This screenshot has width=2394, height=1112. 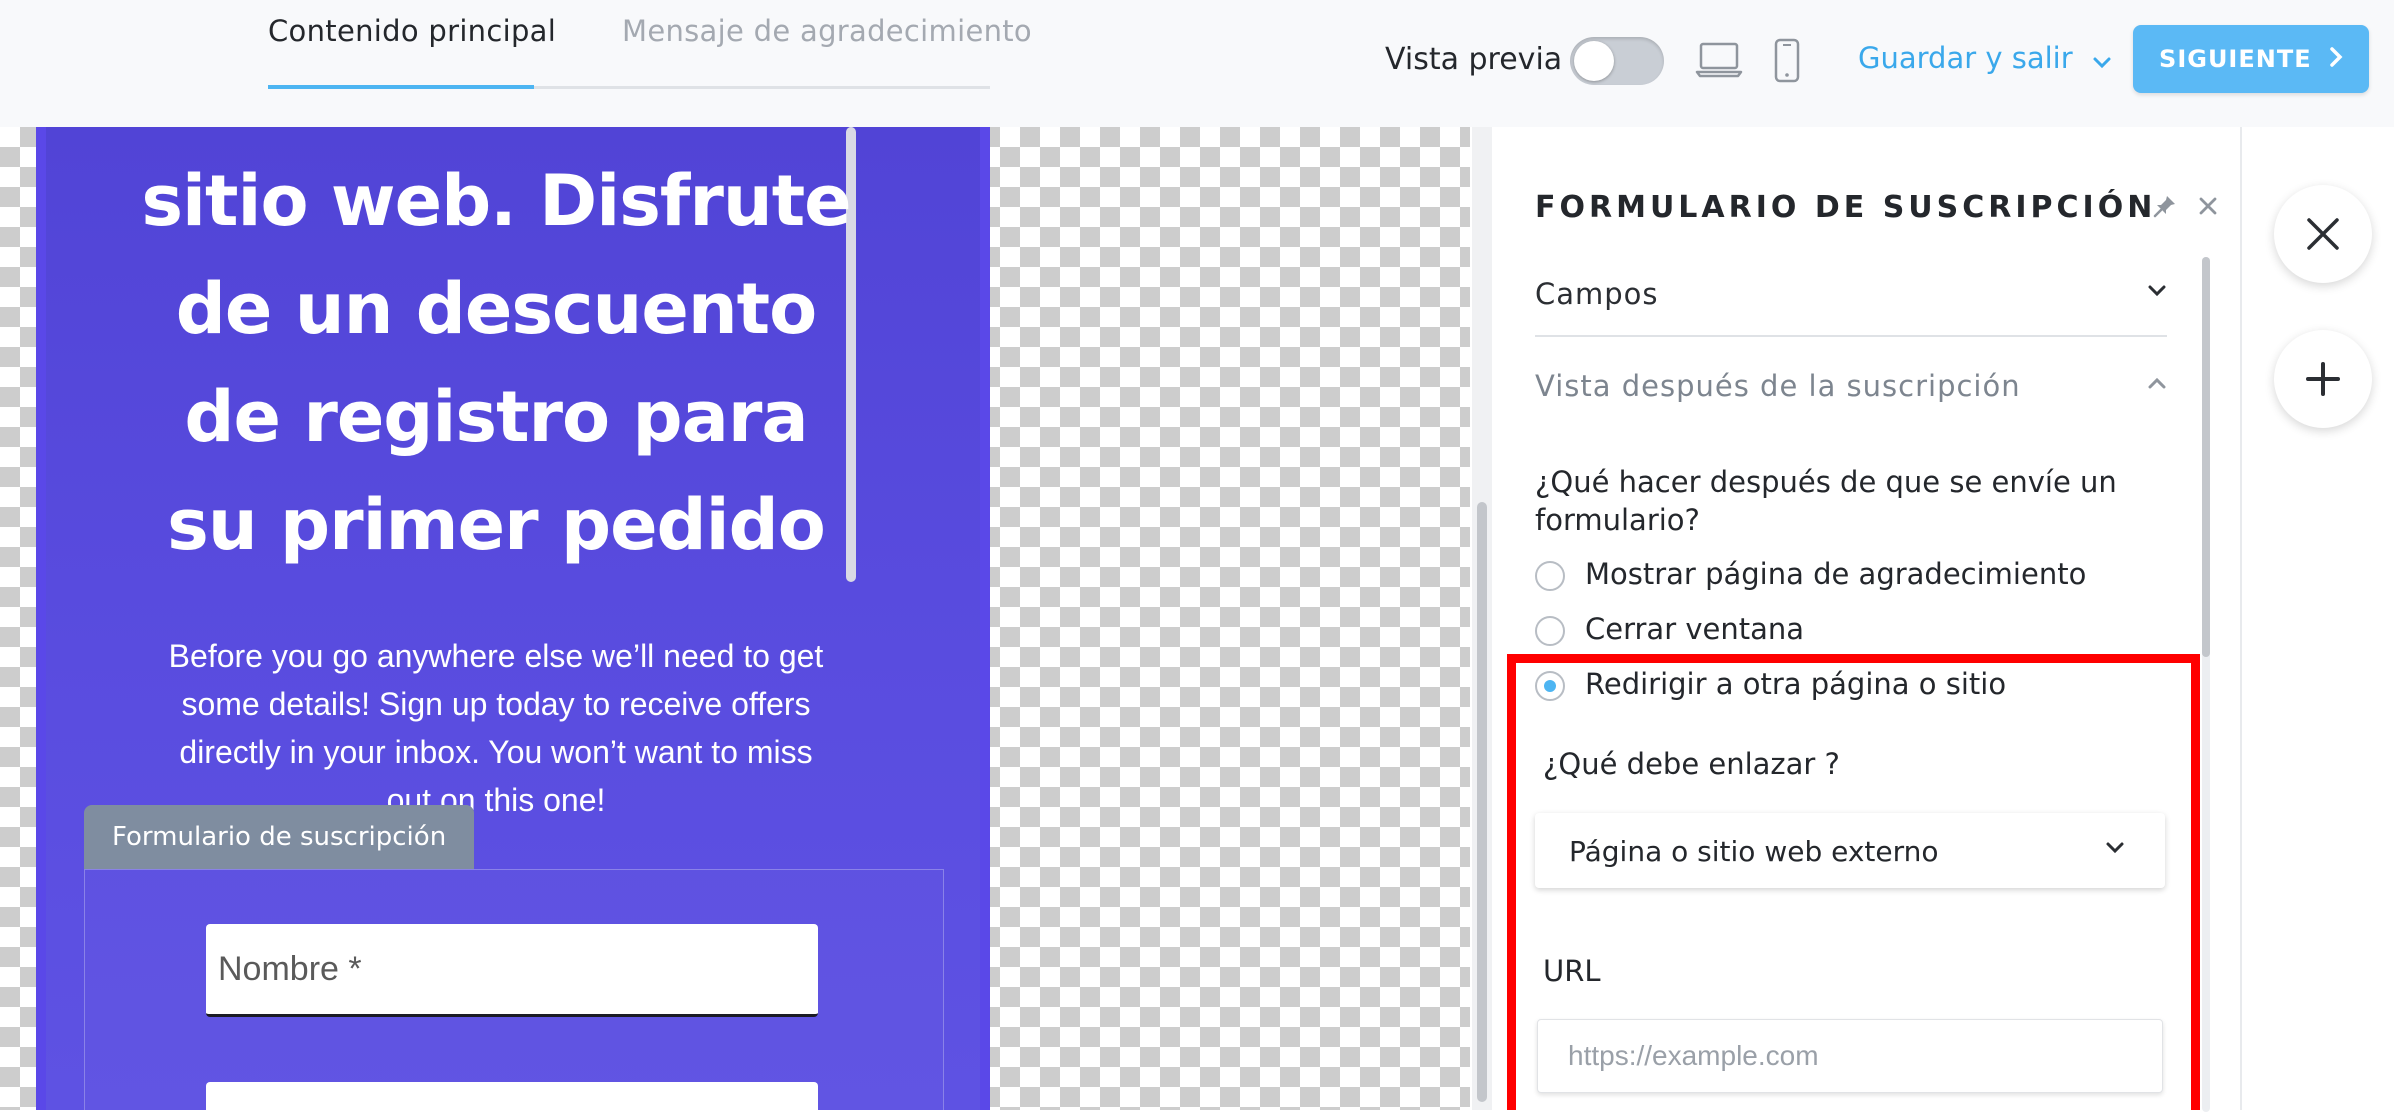 What do you see at coordinates (1851, 297) in the screenshot?
I see `accordion-fields: Campos` at bounding box center [1851, 297].